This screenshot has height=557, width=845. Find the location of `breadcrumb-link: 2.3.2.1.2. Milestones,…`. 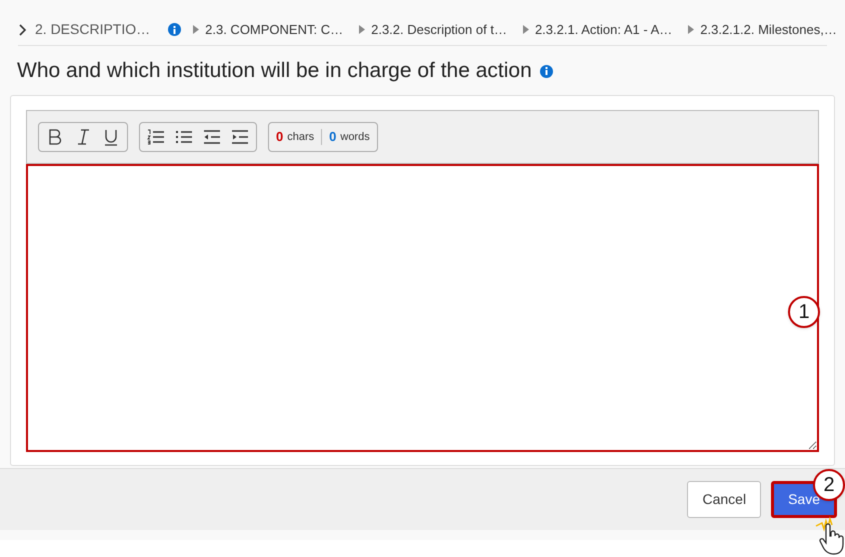

breadcrumb-link: 2.3.2.1.2. Milestones,… is located at coordinates (768, 30).